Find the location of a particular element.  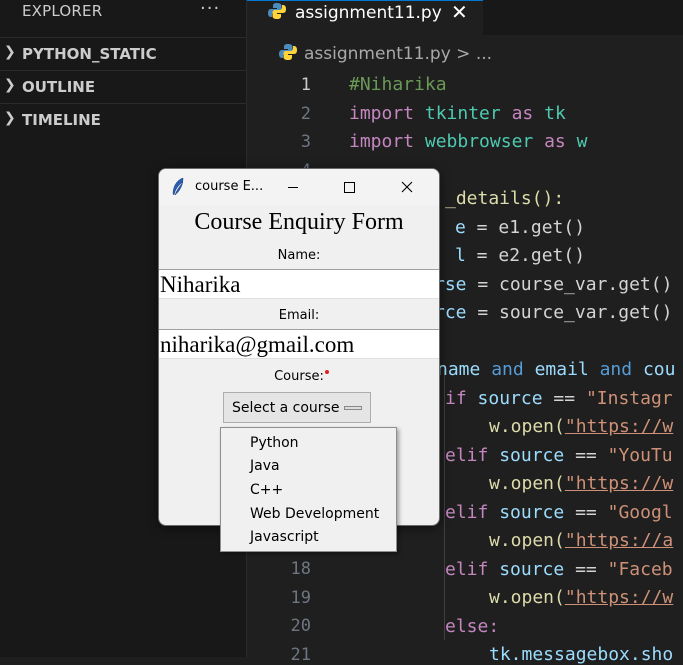

editor-tab-bar: assignment11.py ✕ is located at coordinates (465, 18).